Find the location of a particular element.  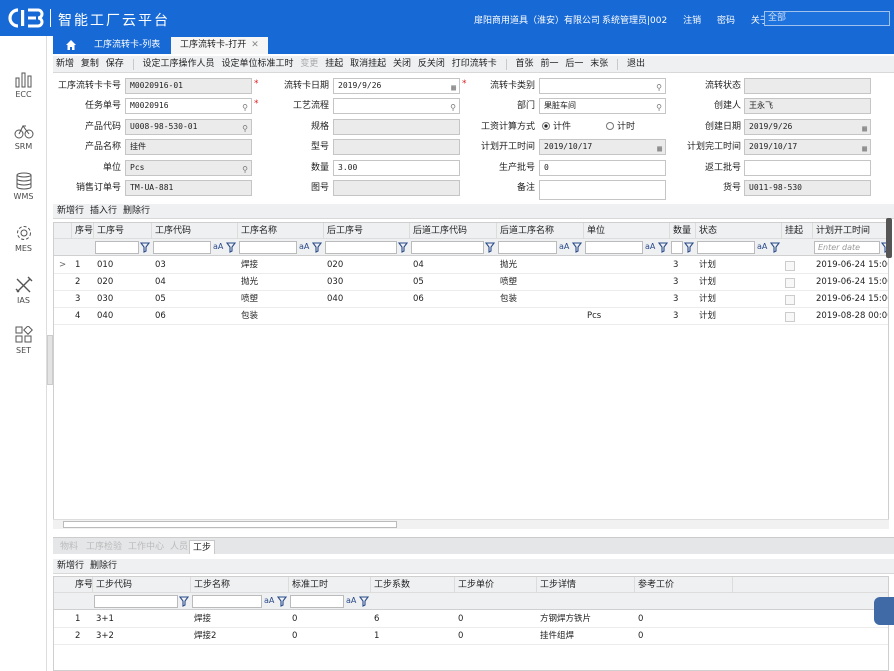

next-button: 后一 is located at coordinates (574, 63).